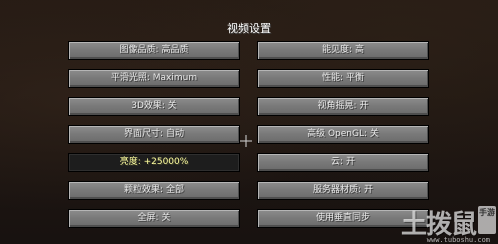 The image size is (498, 244). I want to click on watermark-url: www.tuboshu.com, so click(458, 240).